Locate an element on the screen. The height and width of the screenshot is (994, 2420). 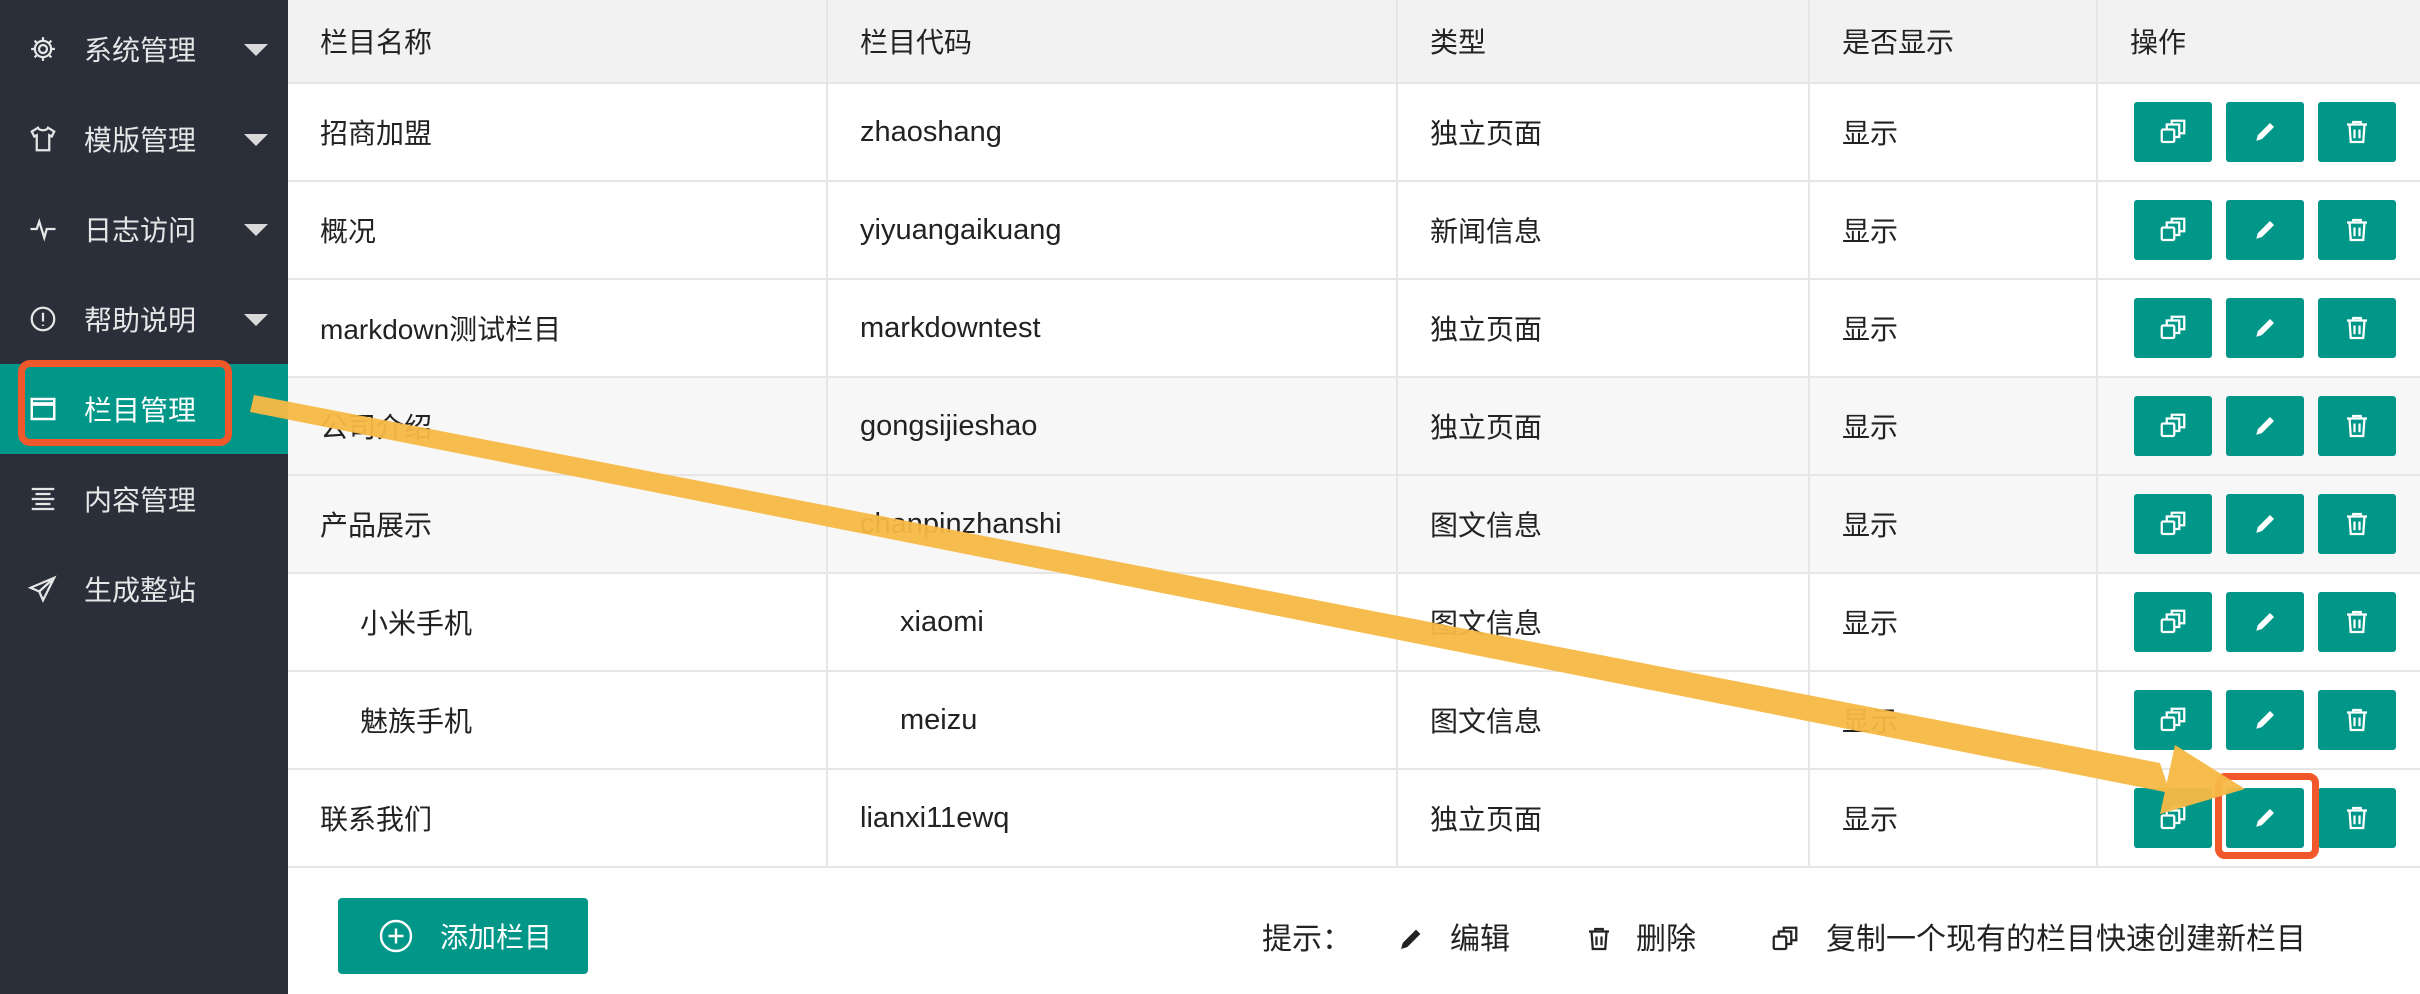
add-column-label: 添加栏目 is located at coordinates (496, 937).